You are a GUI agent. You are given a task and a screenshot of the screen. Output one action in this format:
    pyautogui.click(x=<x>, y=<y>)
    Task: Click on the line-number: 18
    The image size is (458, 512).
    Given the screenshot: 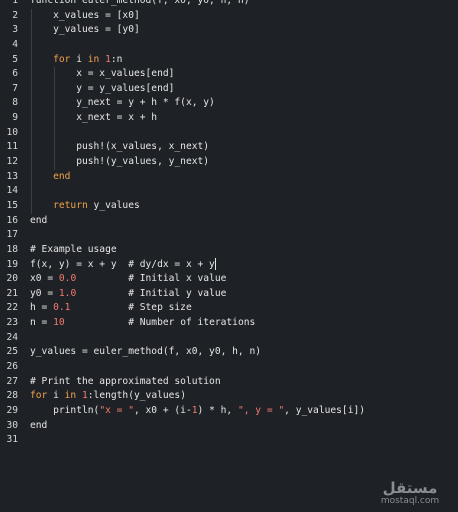 What is the action you would take?
    pyautogui.click(x=12, y=249)
    